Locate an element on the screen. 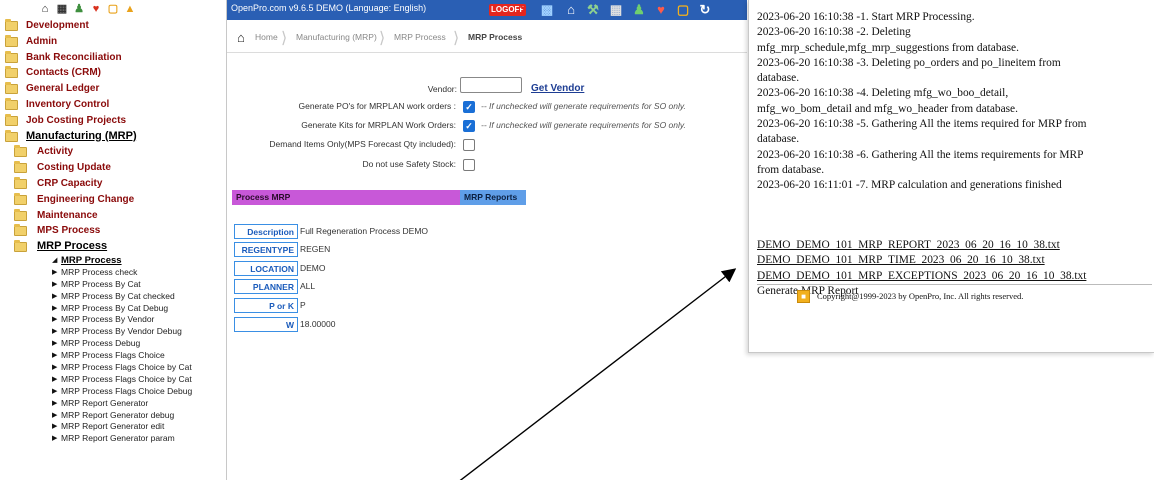  mrp-submenu-item: ▶ MRP Process By Cat is located at coordinates (113, 285).